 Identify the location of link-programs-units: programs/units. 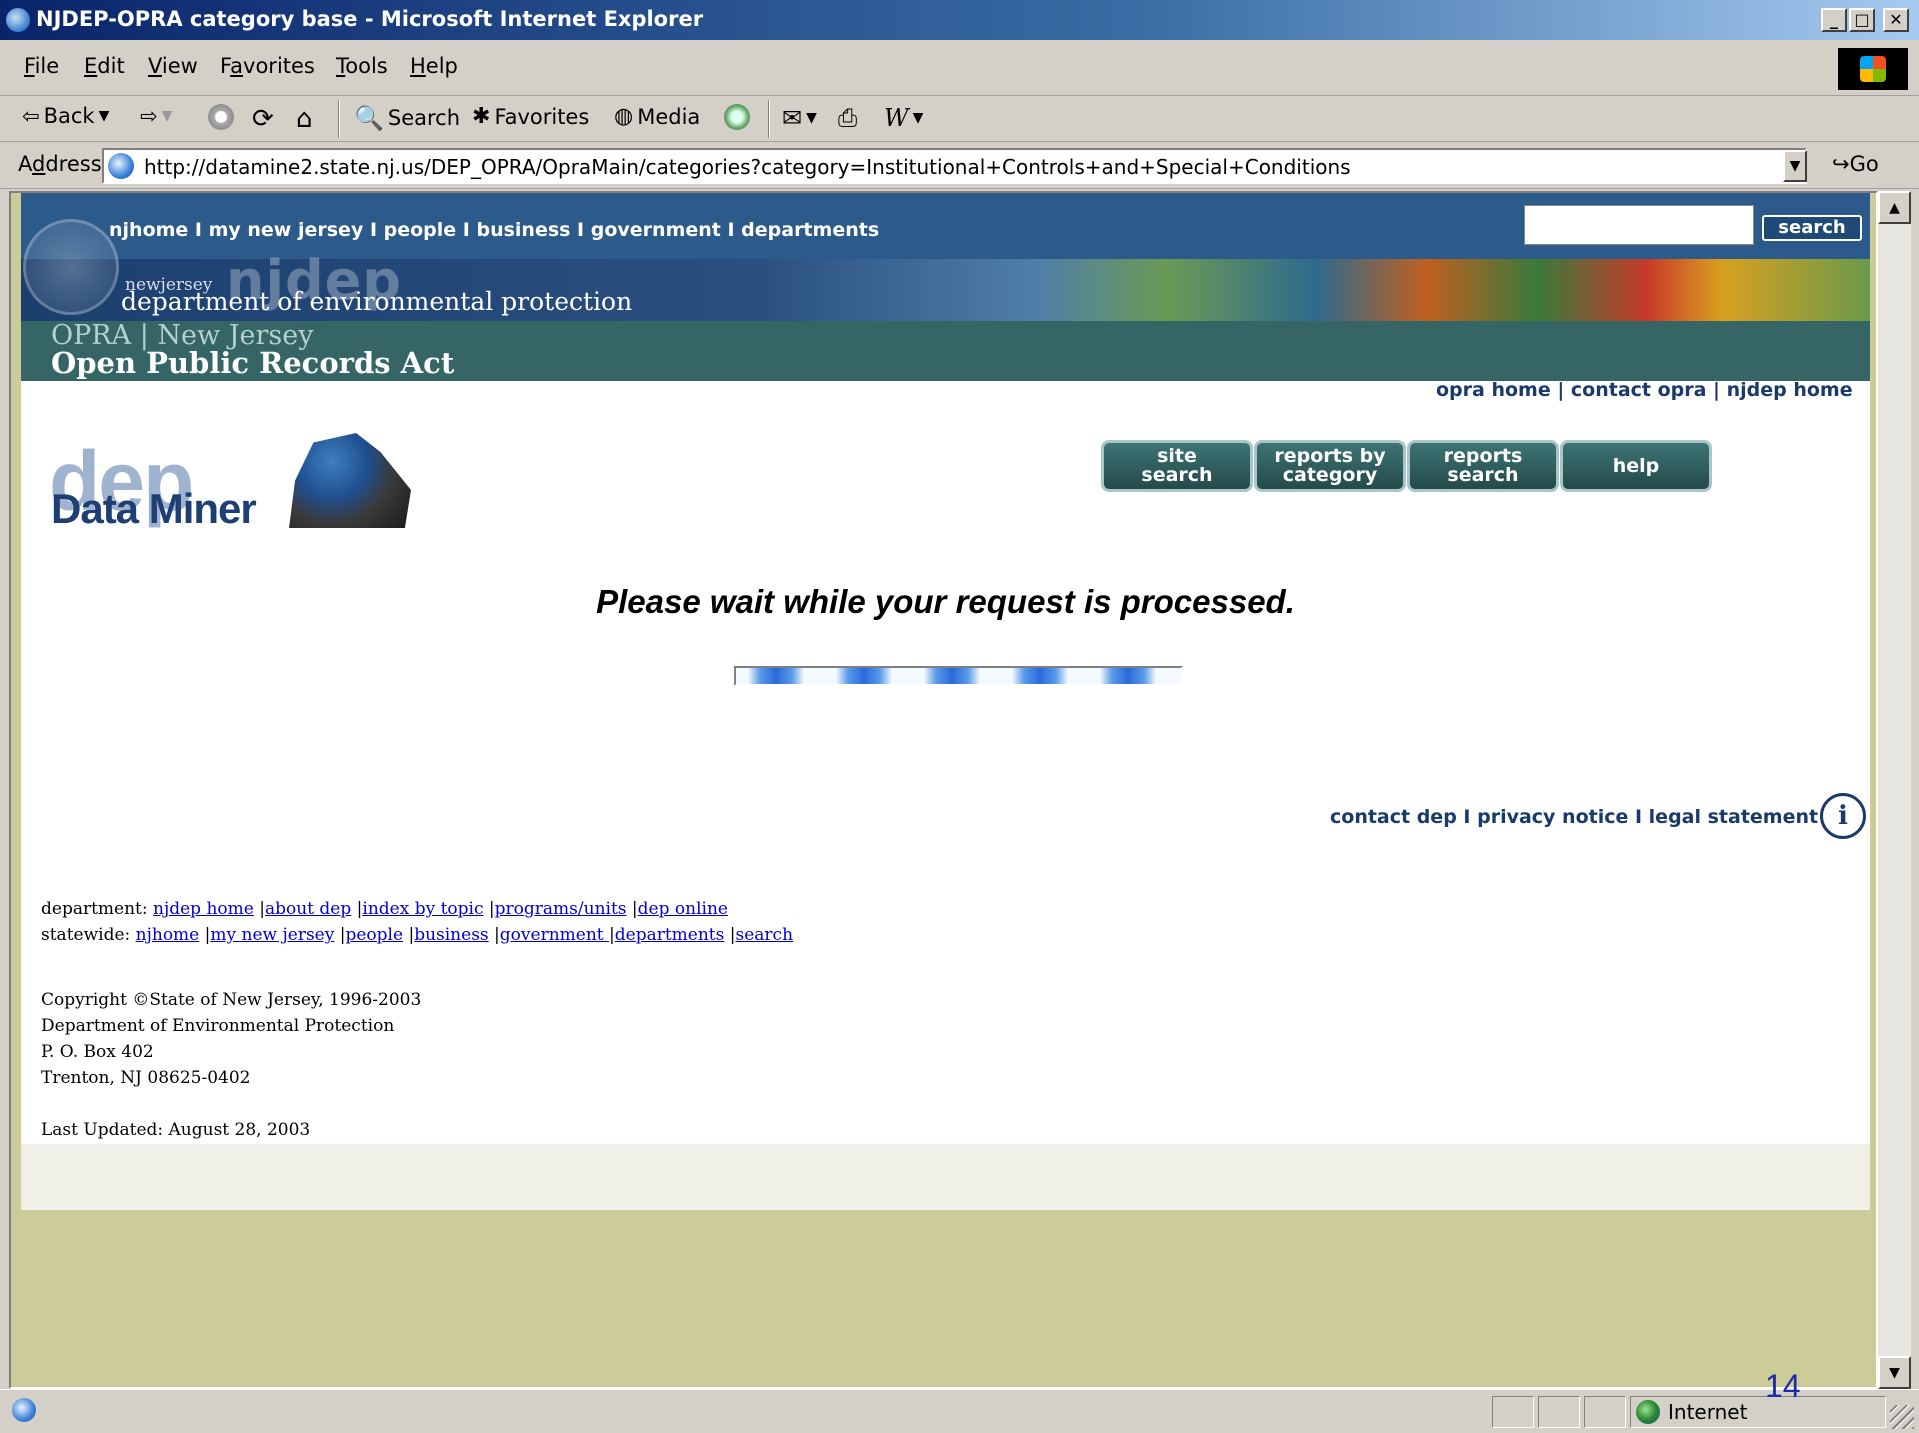
(561, 909).